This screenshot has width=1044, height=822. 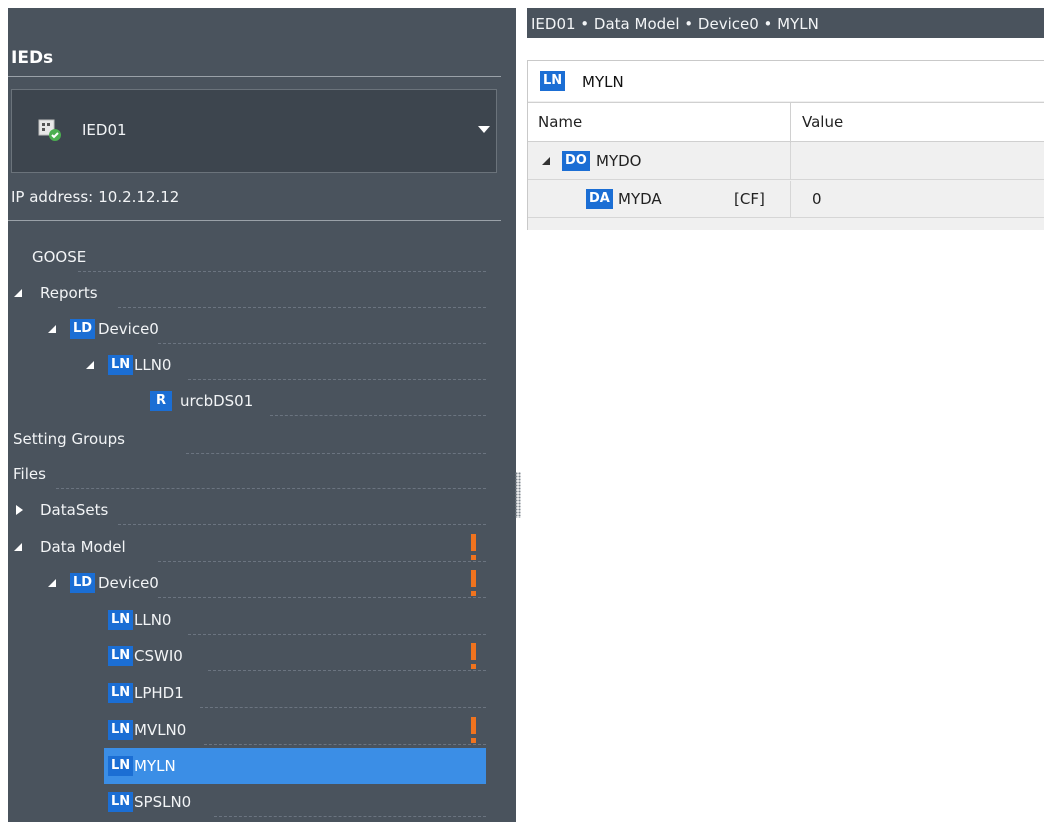 What do you see at coordinates (603, 82) in the screenshot?
I see `detail-title: MYLN` at bounding box center [603, 82].